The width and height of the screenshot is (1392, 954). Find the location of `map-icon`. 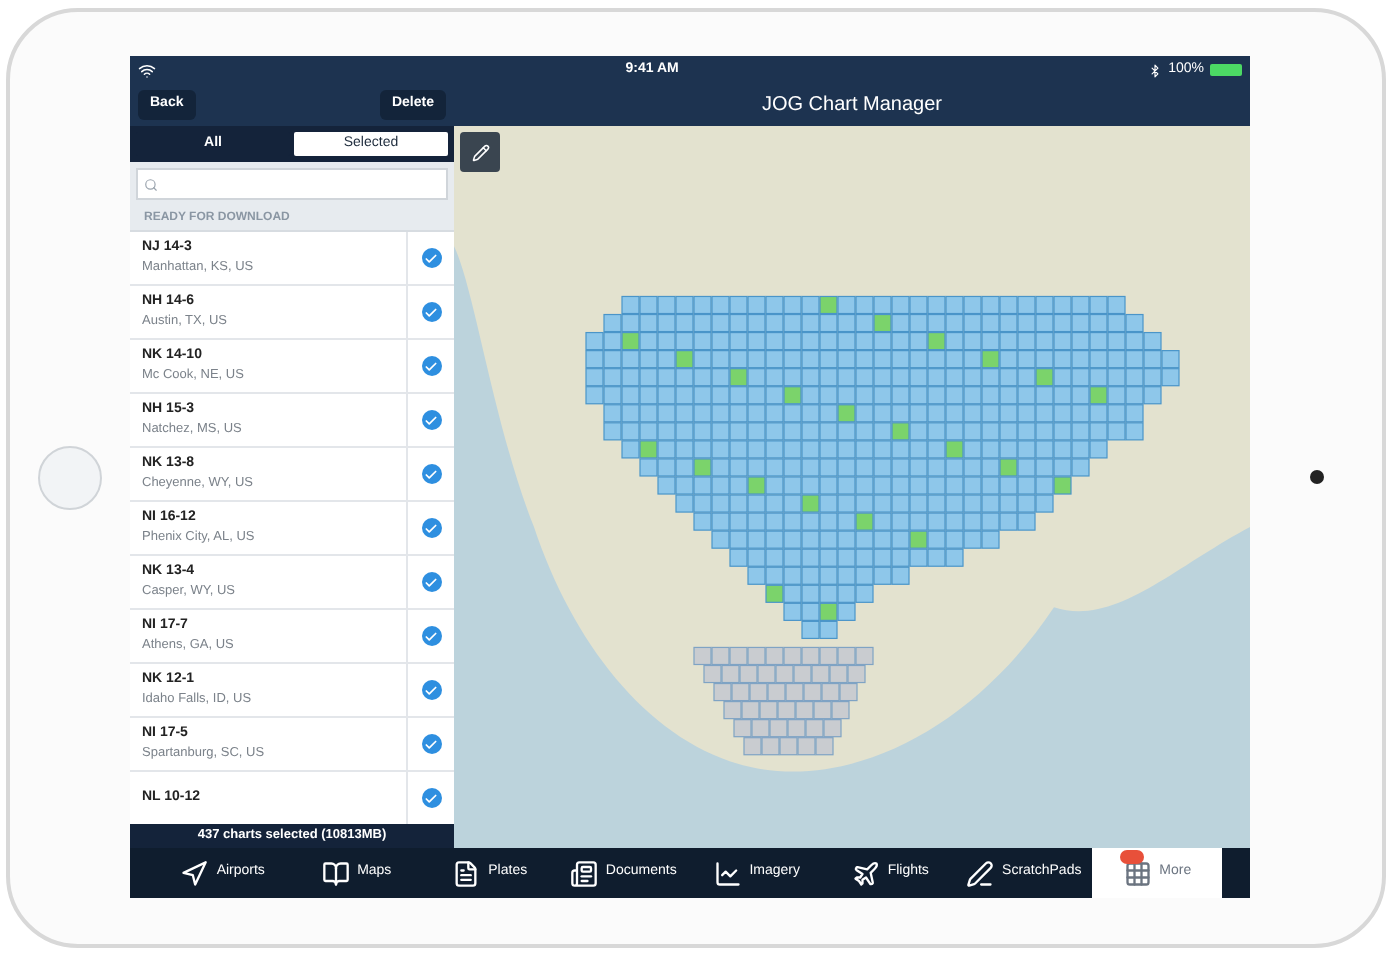

map-icon is located at coordinates (335, 873).